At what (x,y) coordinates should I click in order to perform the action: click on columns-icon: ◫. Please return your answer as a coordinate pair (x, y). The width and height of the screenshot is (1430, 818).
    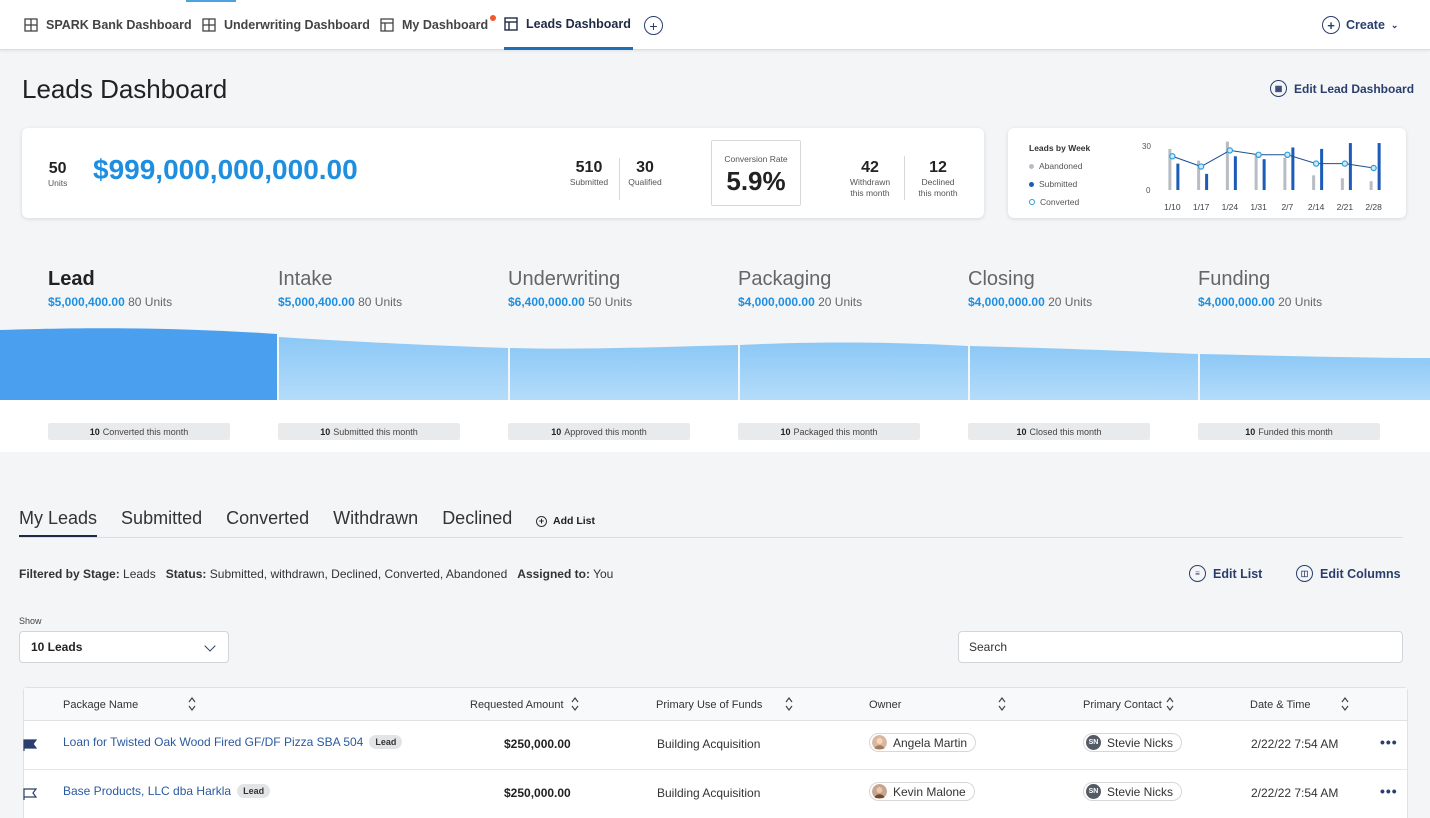
    Looking at the image, I should click on (1304, 573).